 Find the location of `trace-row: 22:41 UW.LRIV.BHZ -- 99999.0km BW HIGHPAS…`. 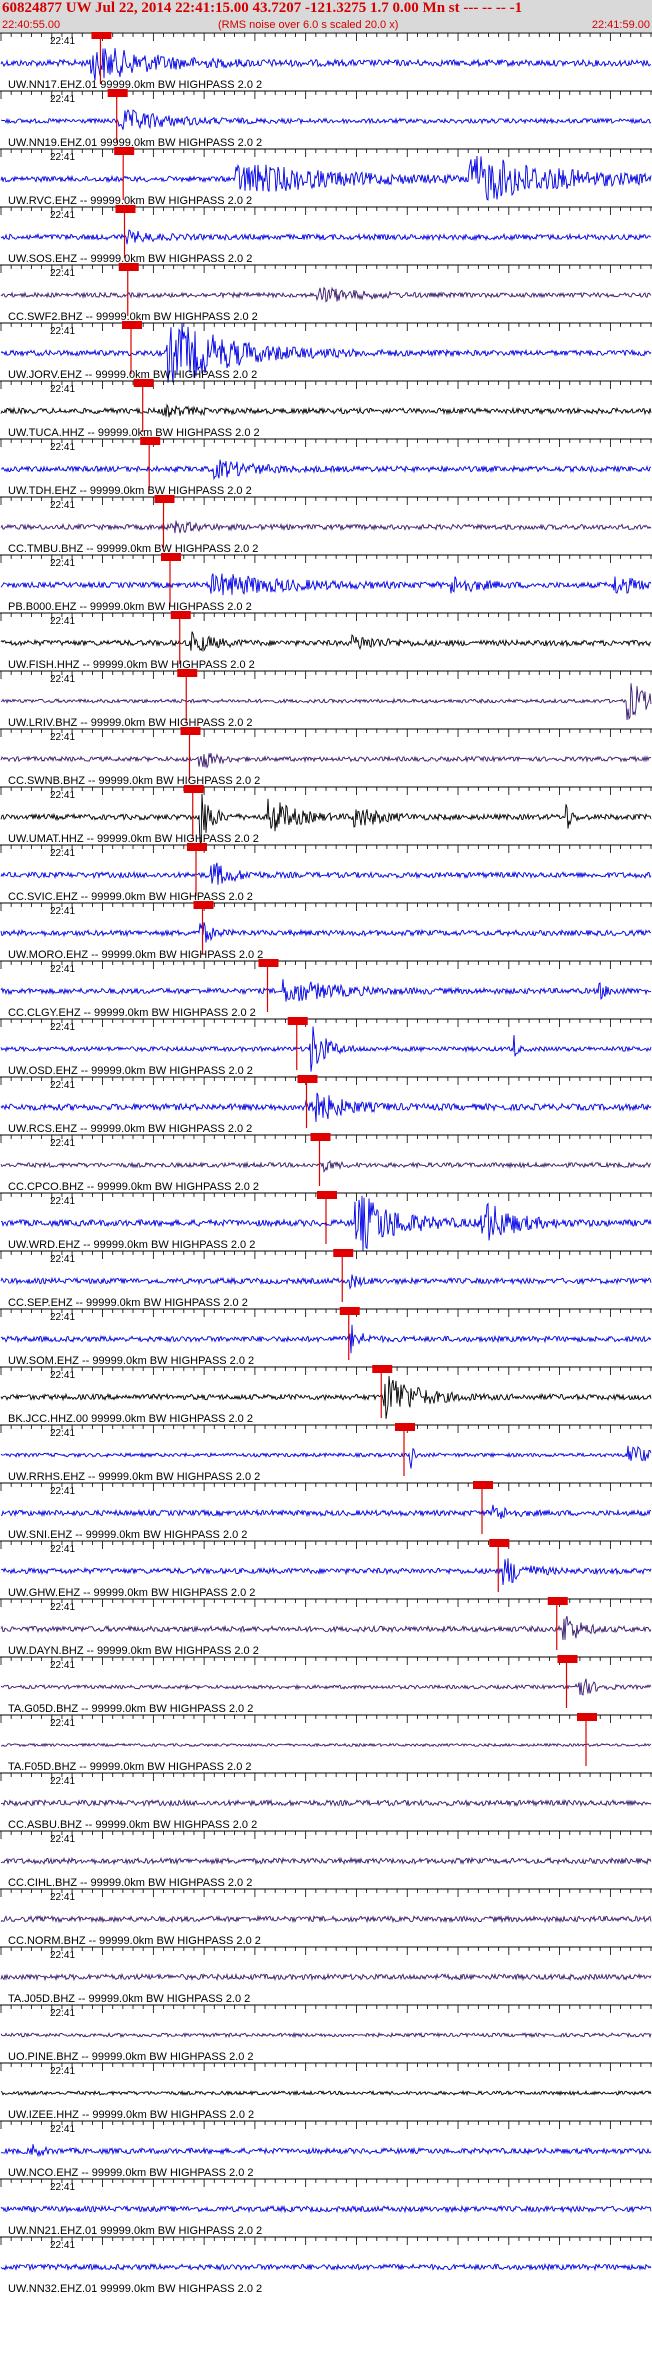

trace-row: 22:41 UW.LRIV.BHZ -- 99999.0km BW HIGHPAS… is located at coordinates (326, 699).